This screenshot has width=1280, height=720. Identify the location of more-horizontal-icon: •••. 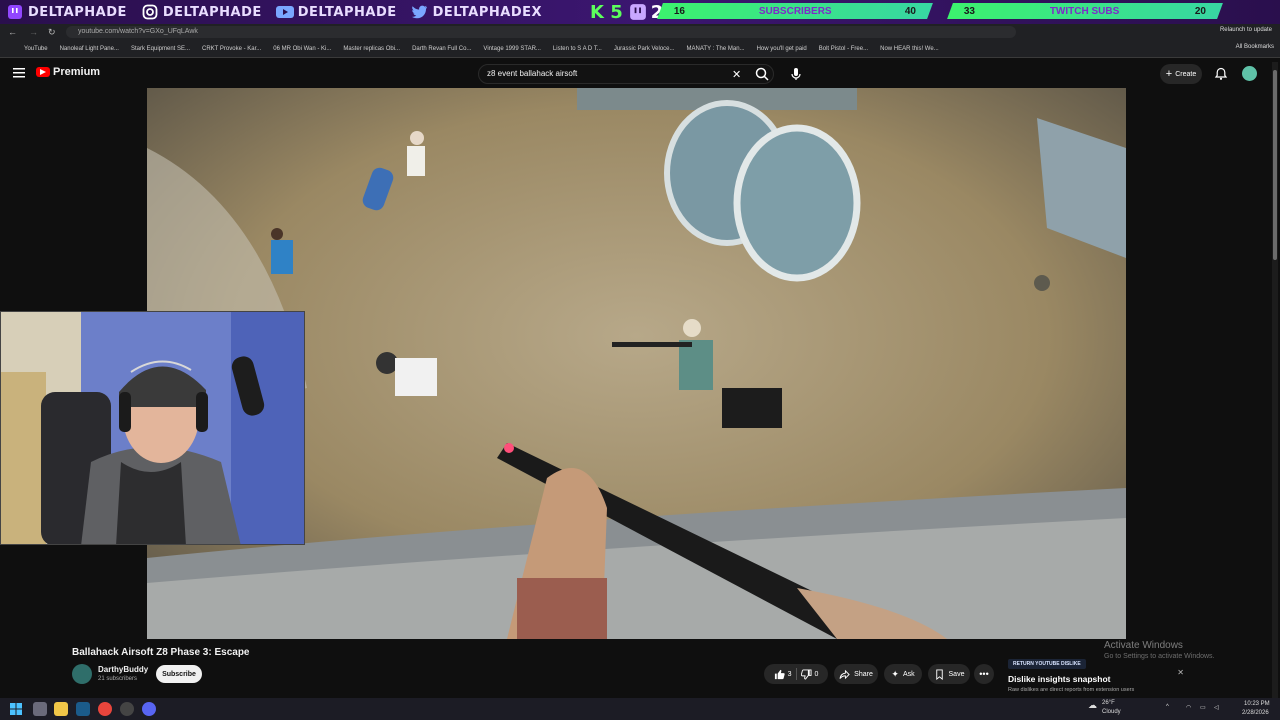
(984, 674).